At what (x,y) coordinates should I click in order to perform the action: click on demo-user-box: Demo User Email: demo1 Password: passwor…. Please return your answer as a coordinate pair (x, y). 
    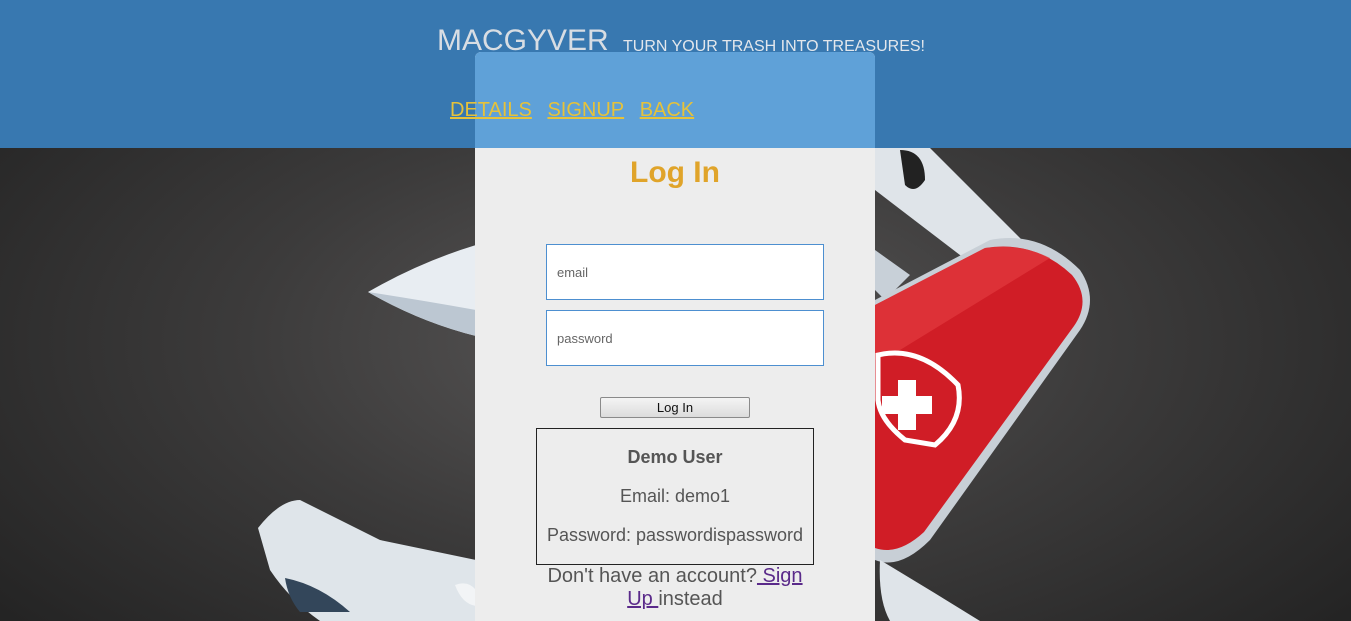
    Looking at the image, I should click on (675, 496).